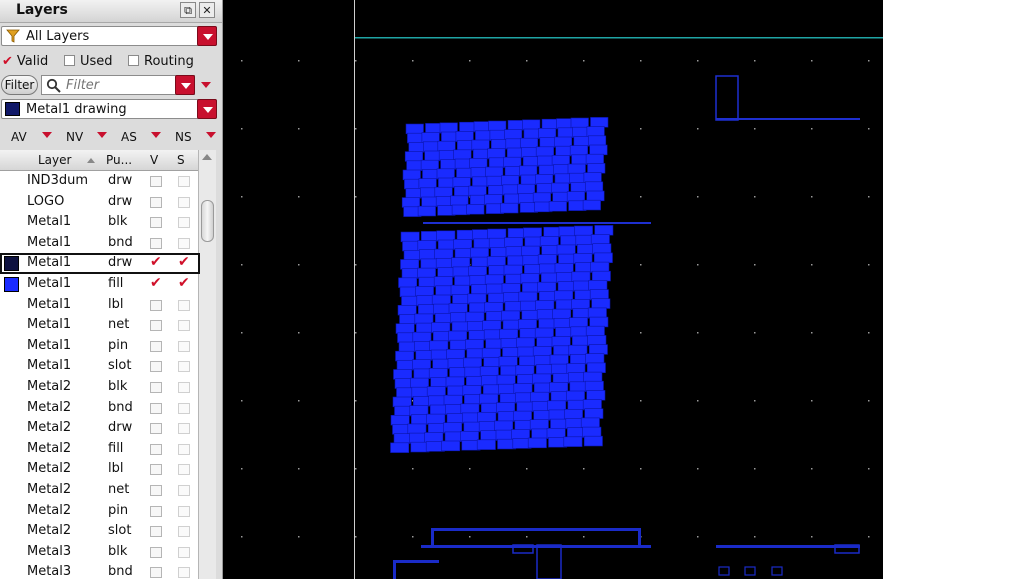  What do you see at coordinates (188, 10) in the screenshot?
I see `float-window-icon: ⧉` at bounding box center [188, 10].